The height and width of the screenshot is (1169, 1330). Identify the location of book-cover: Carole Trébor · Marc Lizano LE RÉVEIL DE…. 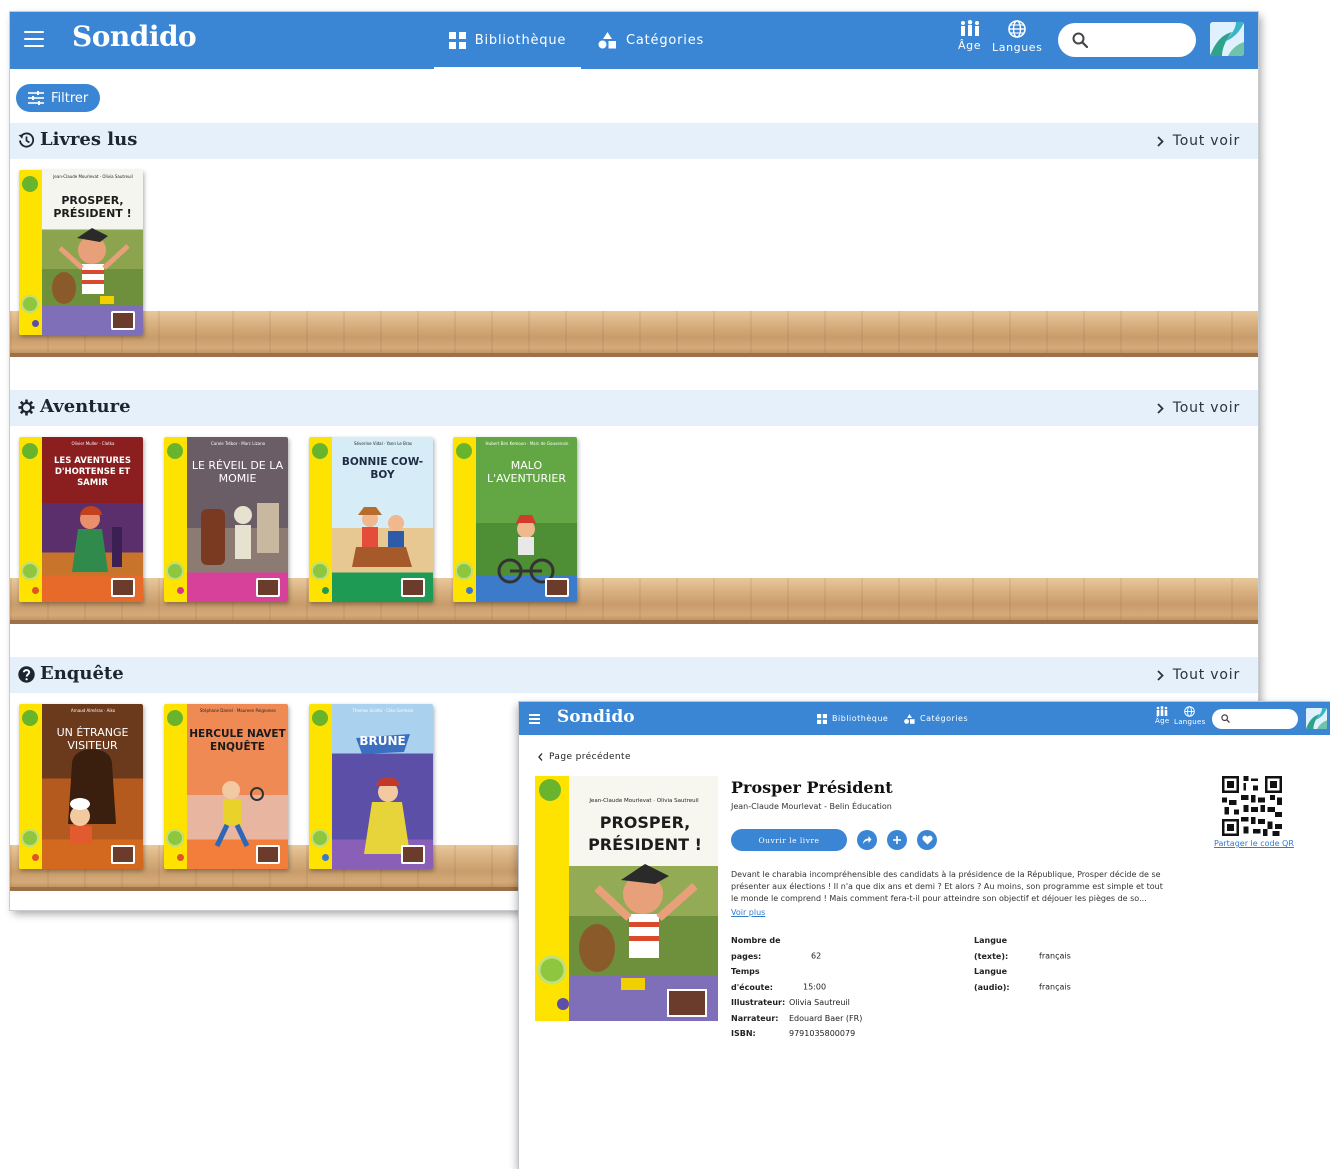
(226, 519).